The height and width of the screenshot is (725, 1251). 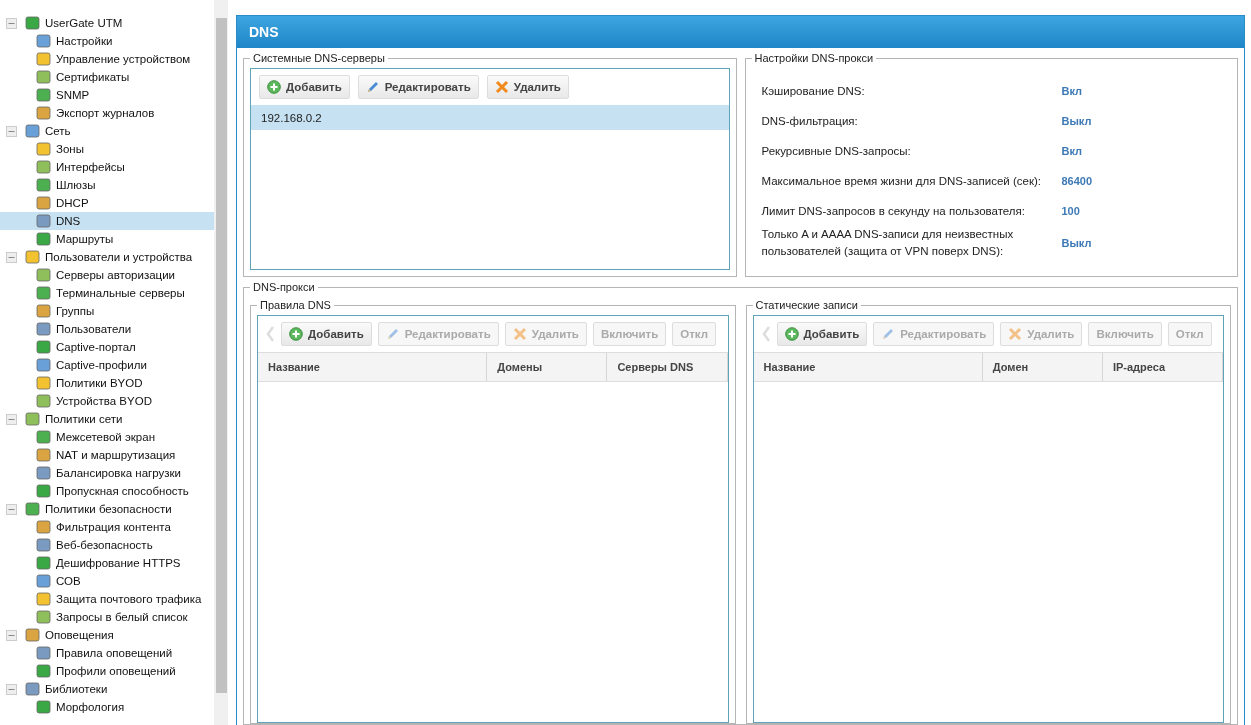 What do you see at coordinates (107, 707) in the screenshot?
I see `tree-item: Морфология` at bounding box center [107, 707].